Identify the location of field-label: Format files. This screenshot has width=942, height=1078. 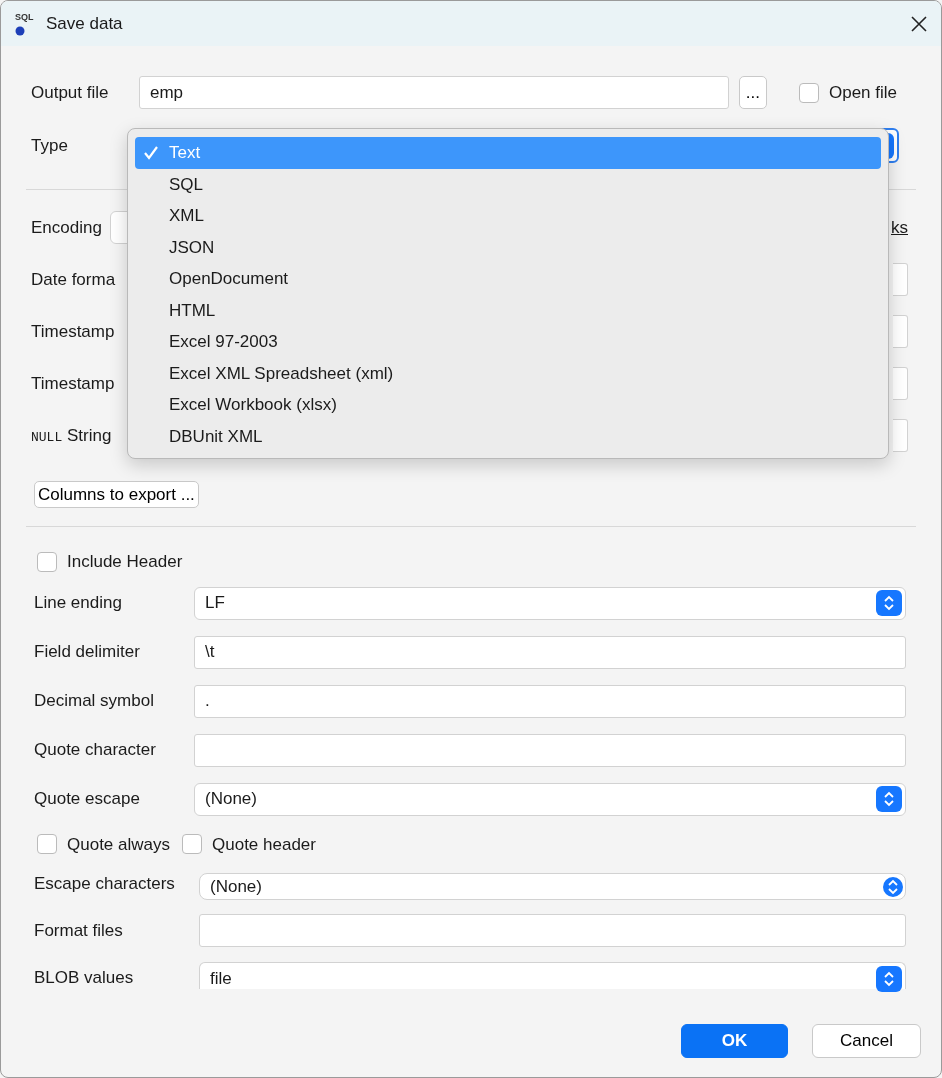
(79, 930).